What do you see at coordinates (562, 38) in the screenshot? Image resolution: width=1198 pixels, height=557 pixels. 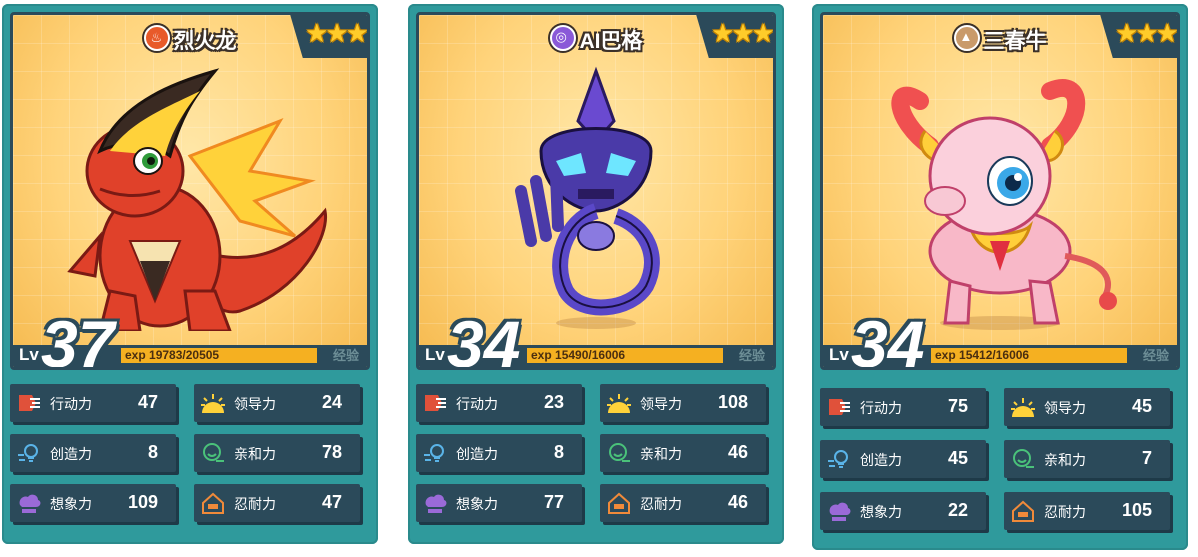 I see `ai-element-icon: ◎` at bounding box center [562, 38].